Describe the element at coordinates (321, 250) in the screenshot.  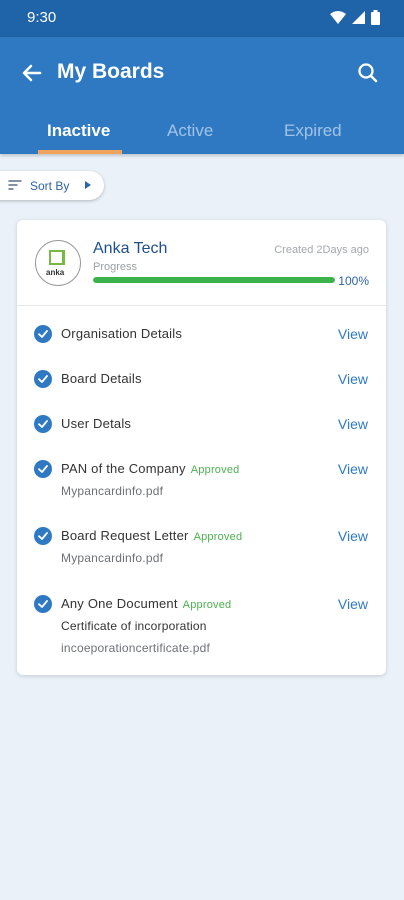
I see `created-date: Created 2Days ago` at that location.